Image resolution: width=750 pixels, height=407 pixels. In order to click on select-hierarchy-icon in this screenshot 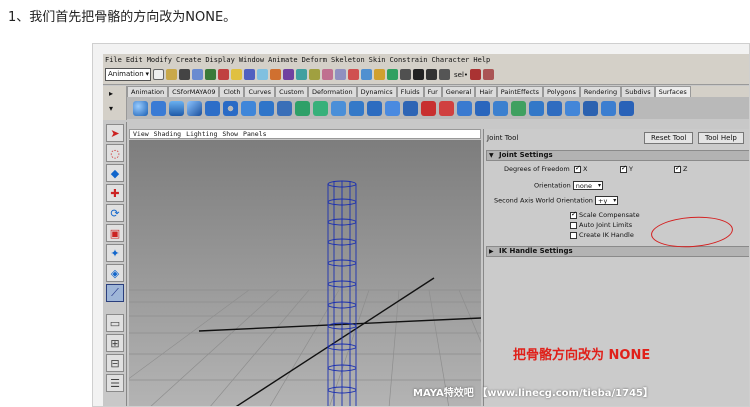, I will do `click(197, 74)`.